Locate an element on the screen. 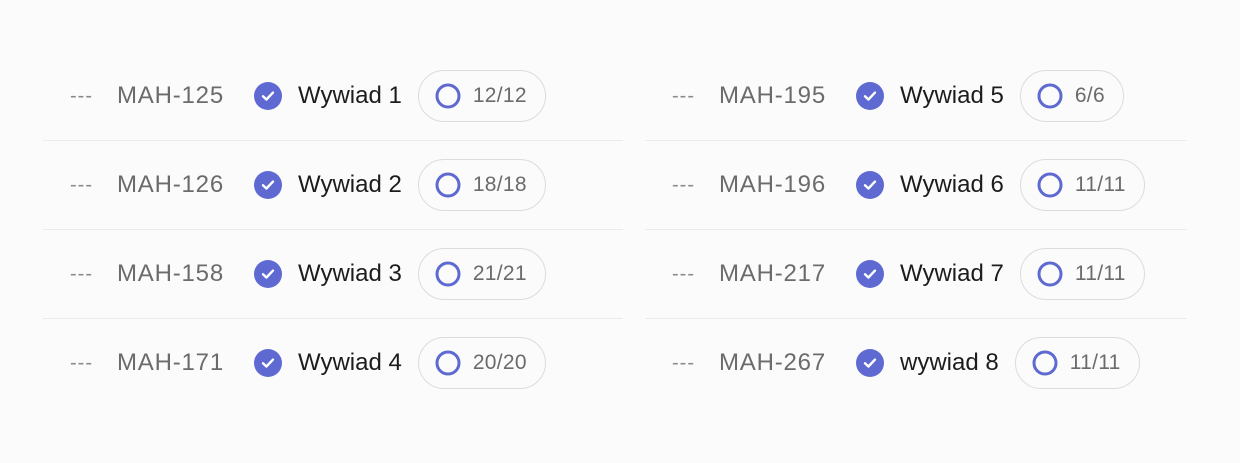  sub-issues-count: 21/21 is located at coordinates (499, 273).